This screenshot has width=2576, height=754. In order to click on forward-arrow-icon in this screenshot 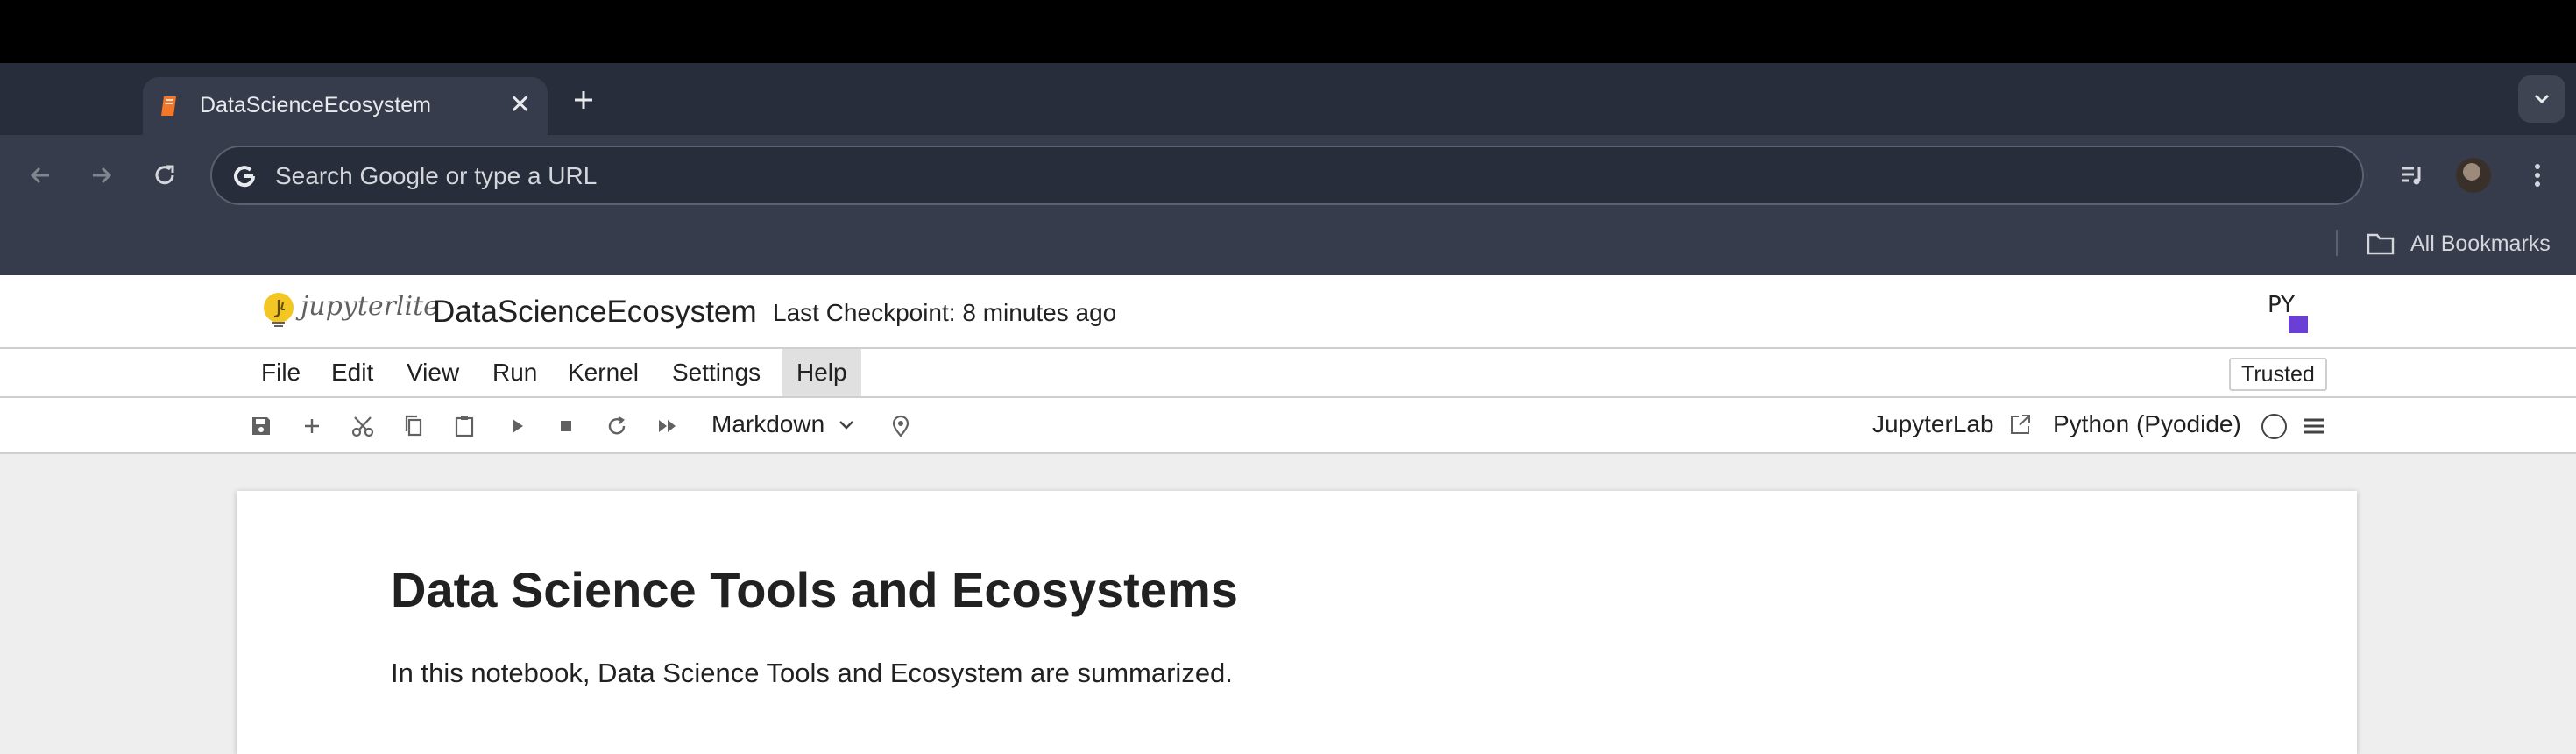, I will do `click(101, 175)`.